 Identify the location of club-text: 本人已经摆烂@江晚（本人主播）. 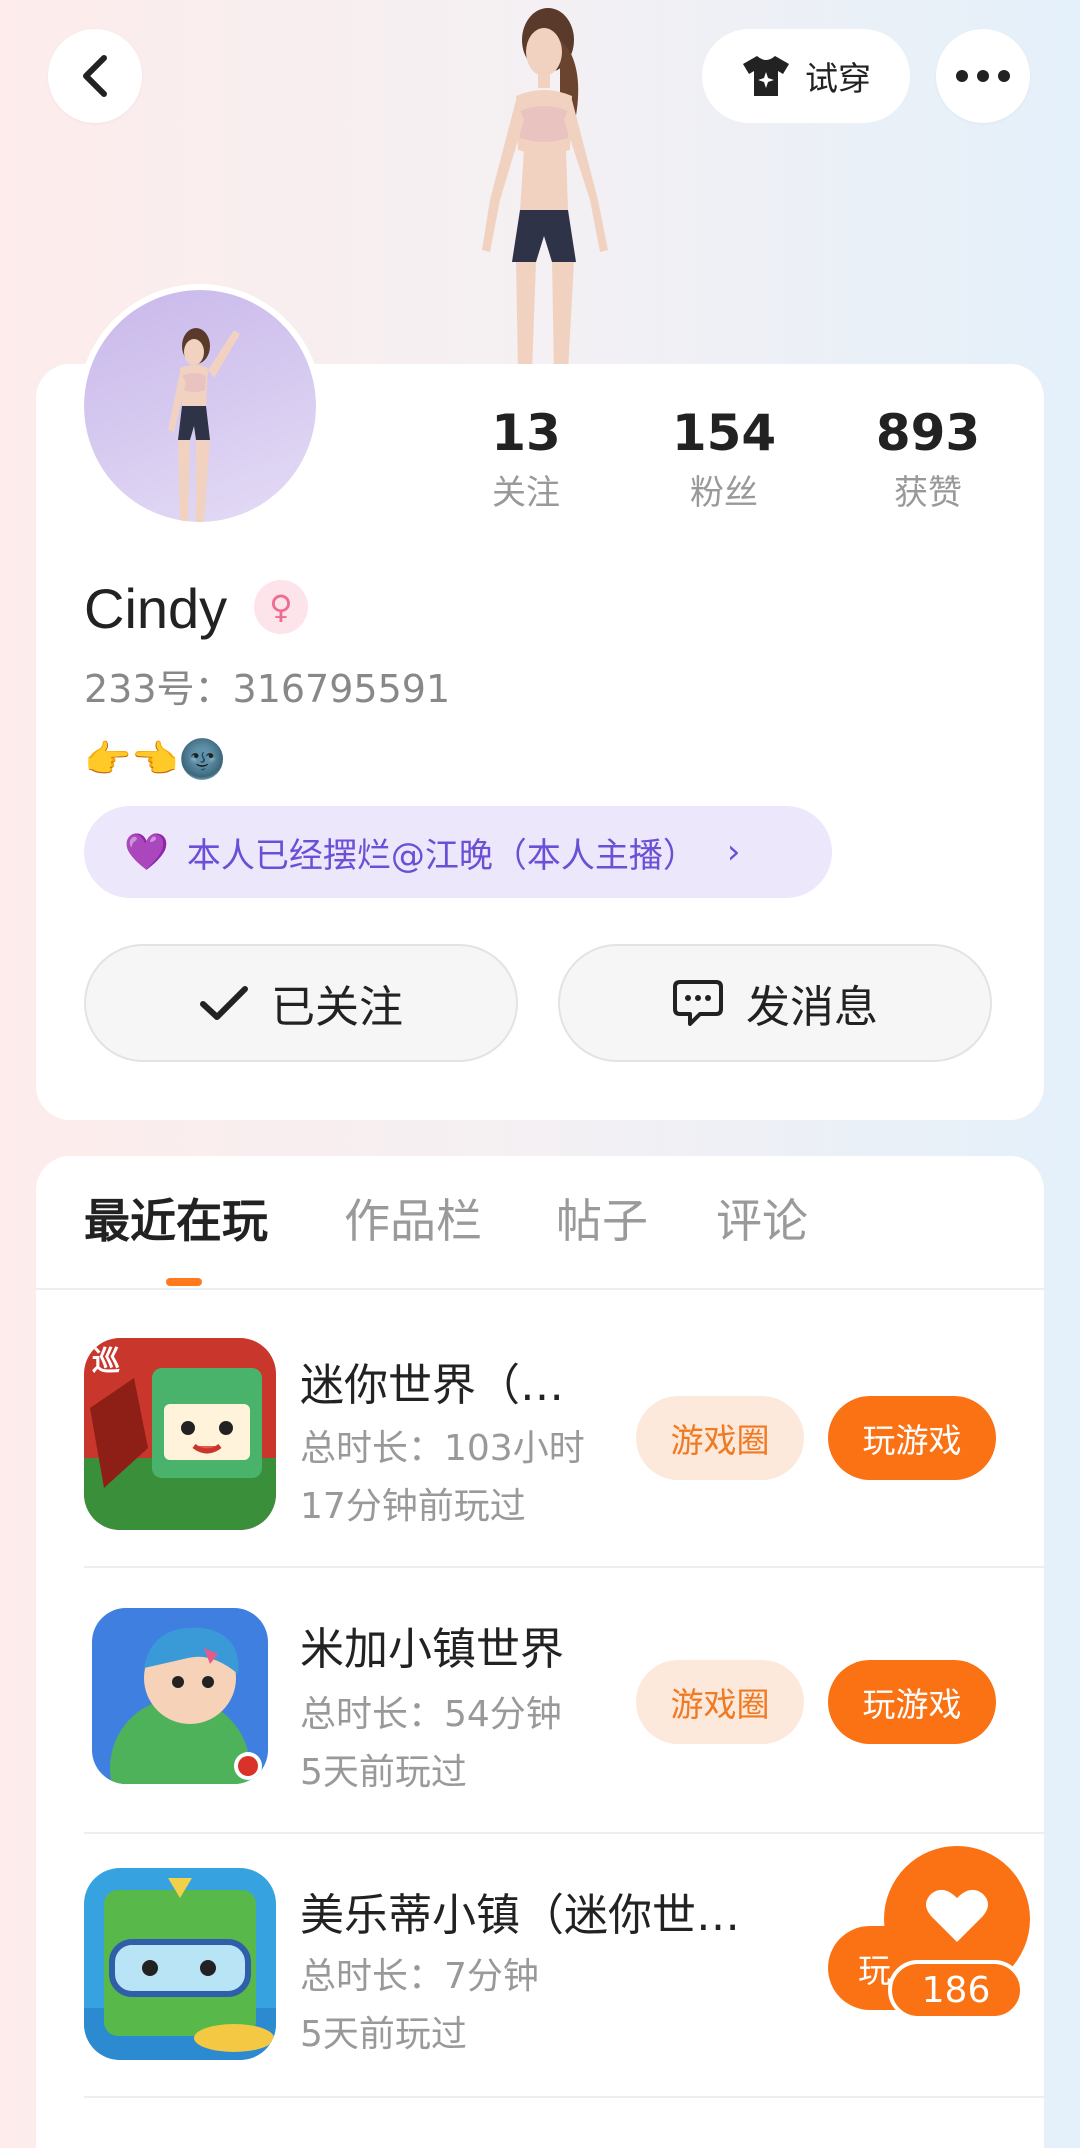
(441, 855).